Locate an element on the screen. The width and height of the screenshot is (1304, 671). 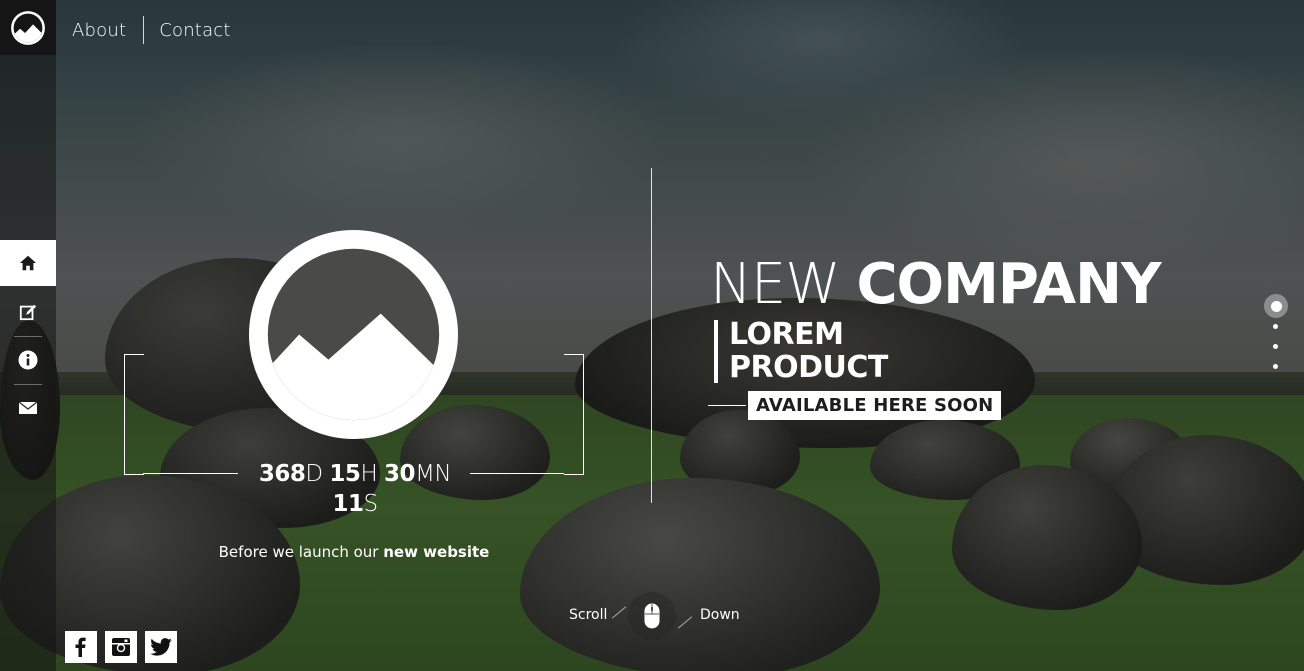
countdown-minutes: 30 is located at coordinates (400, 474).